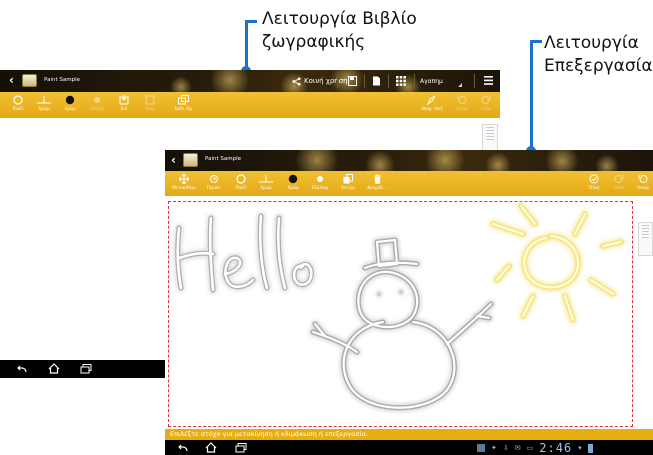  Describe the element at coordinates (251, 21) in the screenshot. I see `callout-tick-book` at that location.